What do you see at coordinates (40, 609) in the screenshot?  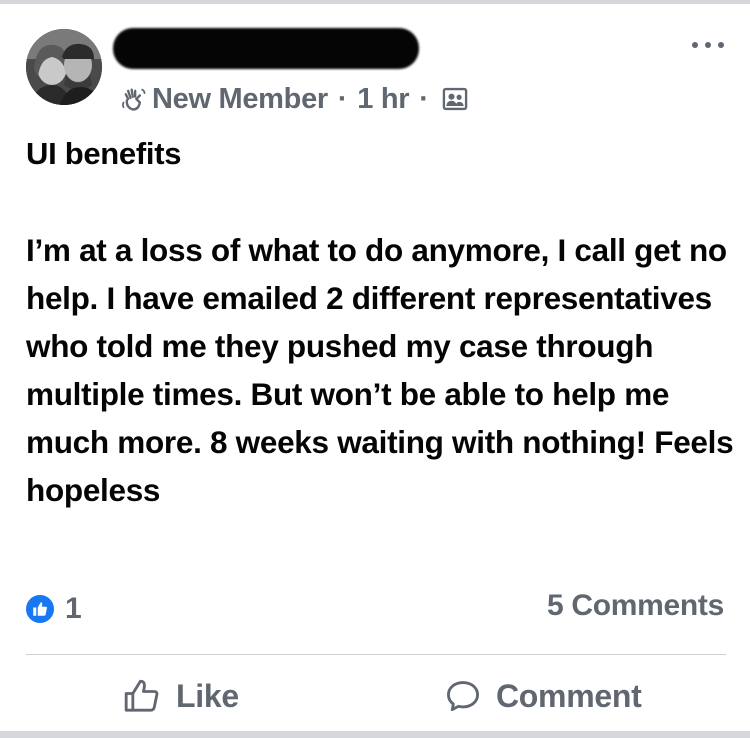 I see `thumbs-up-icon` at bounding box center [40, 609].